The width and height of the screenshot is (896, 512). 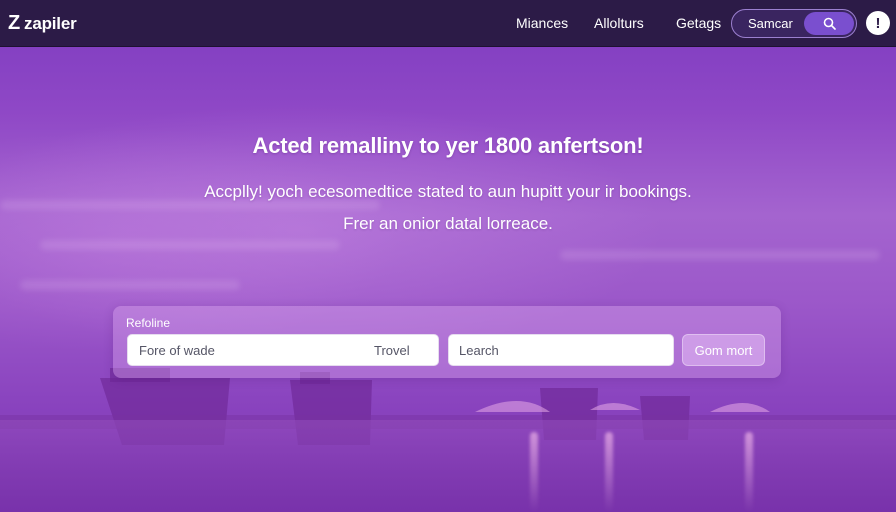 What do you see at coordinates (770, 23) in the screenshot?
I see `nav-search-label: Samcar` at bounding box center [770, 23].